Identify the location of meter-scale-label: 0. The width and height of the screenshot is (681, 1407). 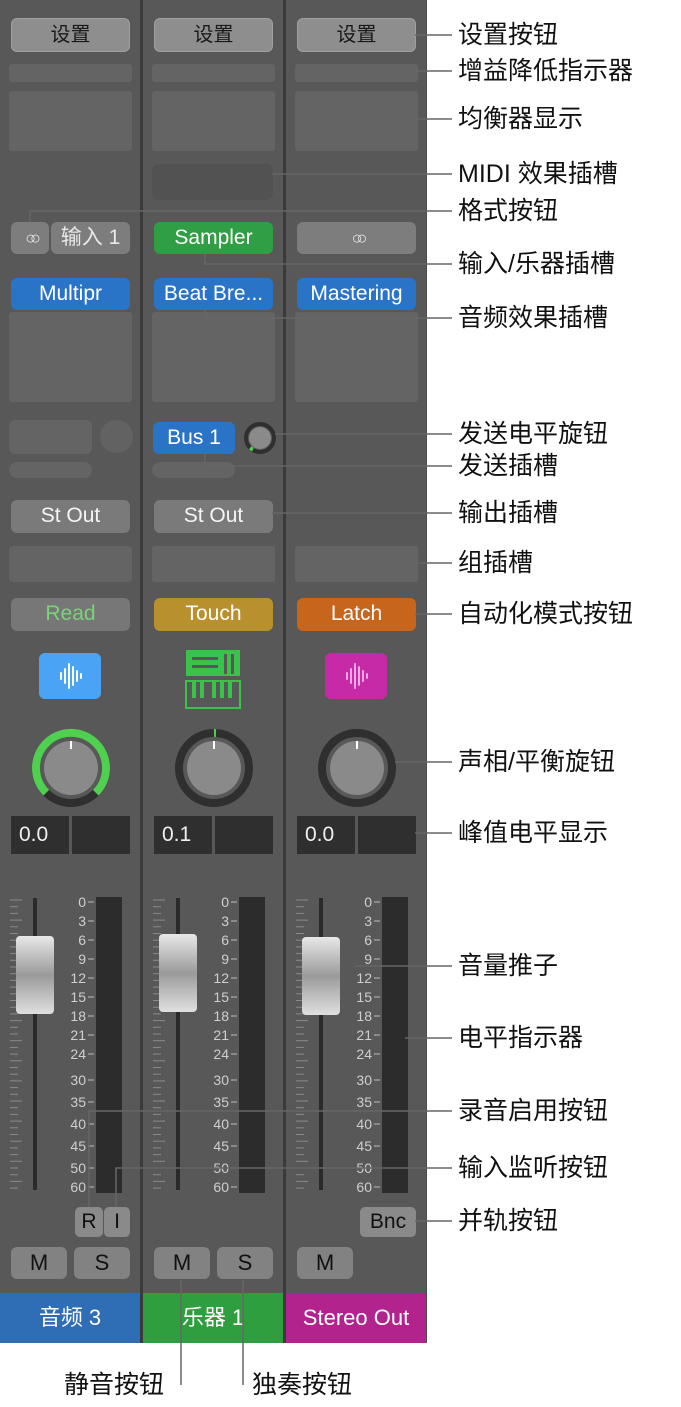
(225, 902).